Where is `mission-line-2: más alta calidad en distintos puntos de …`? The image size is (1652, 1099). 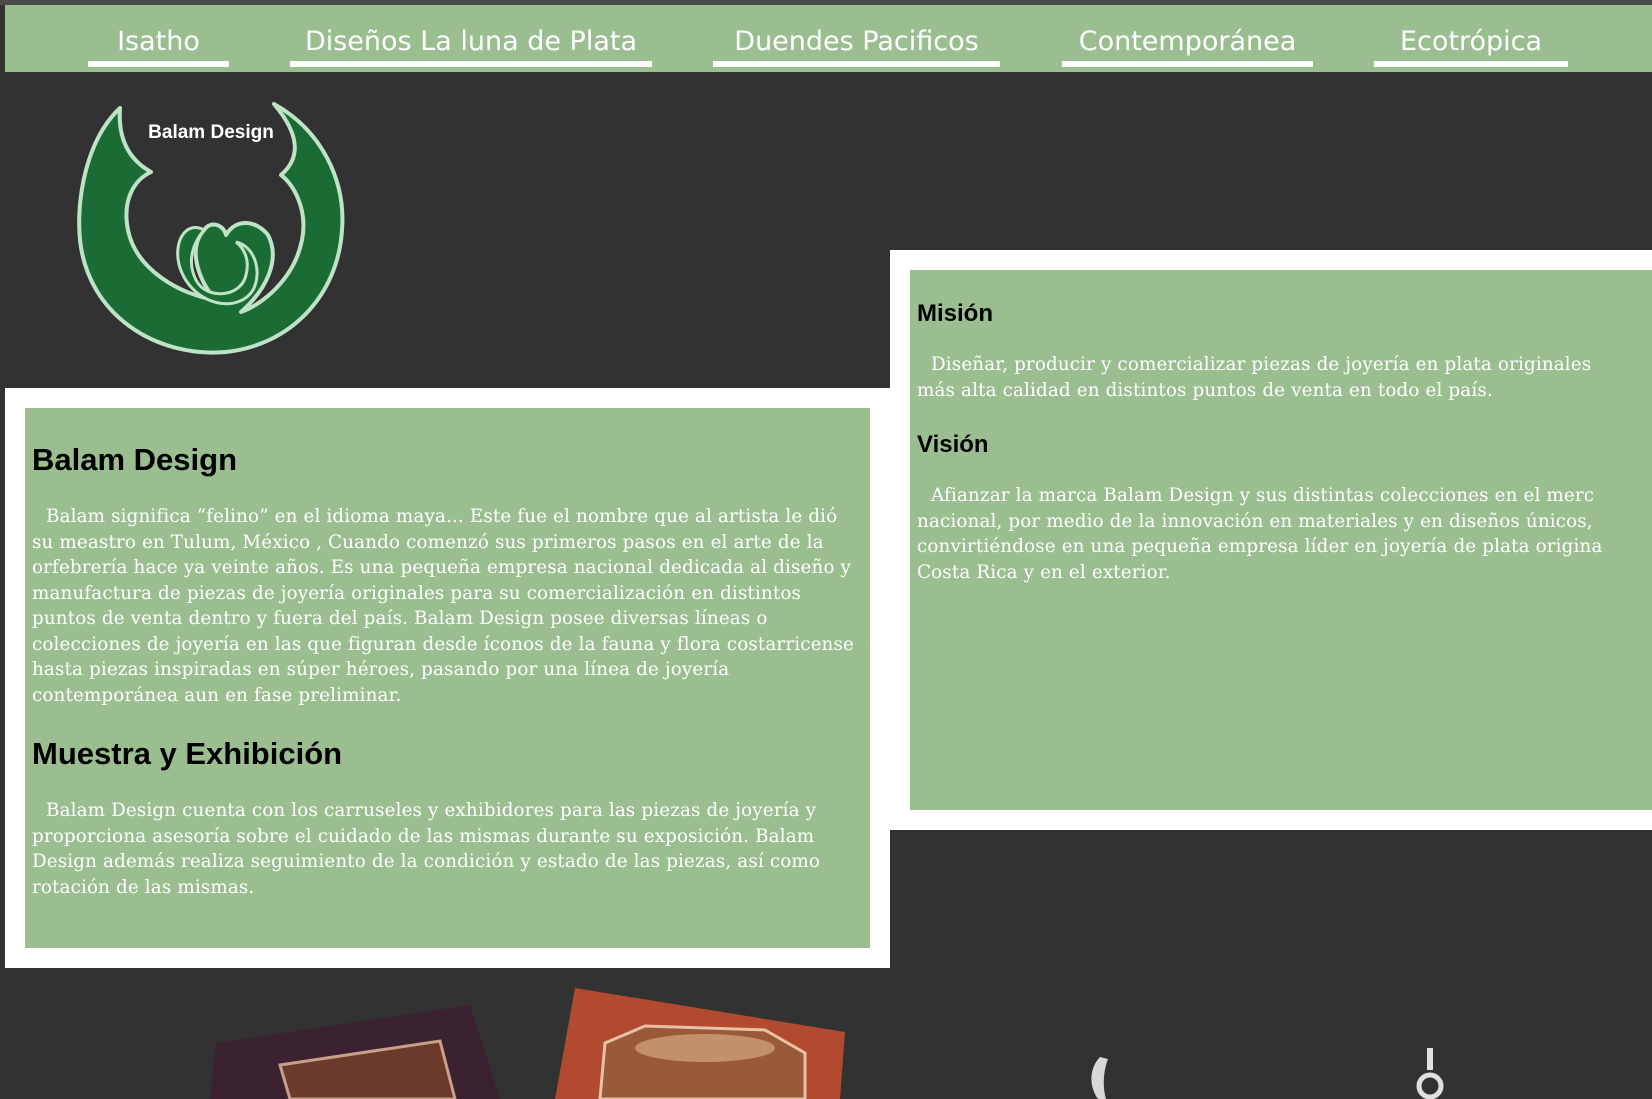 mission-line-2: más alta calidad en distintos puntos de … is located at coordinates (1205, 390).